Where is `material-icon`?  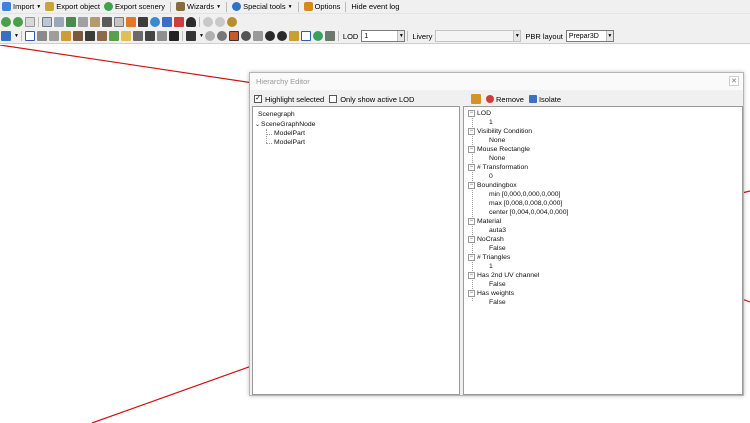
material-icon is located at coordinates (83, 21).